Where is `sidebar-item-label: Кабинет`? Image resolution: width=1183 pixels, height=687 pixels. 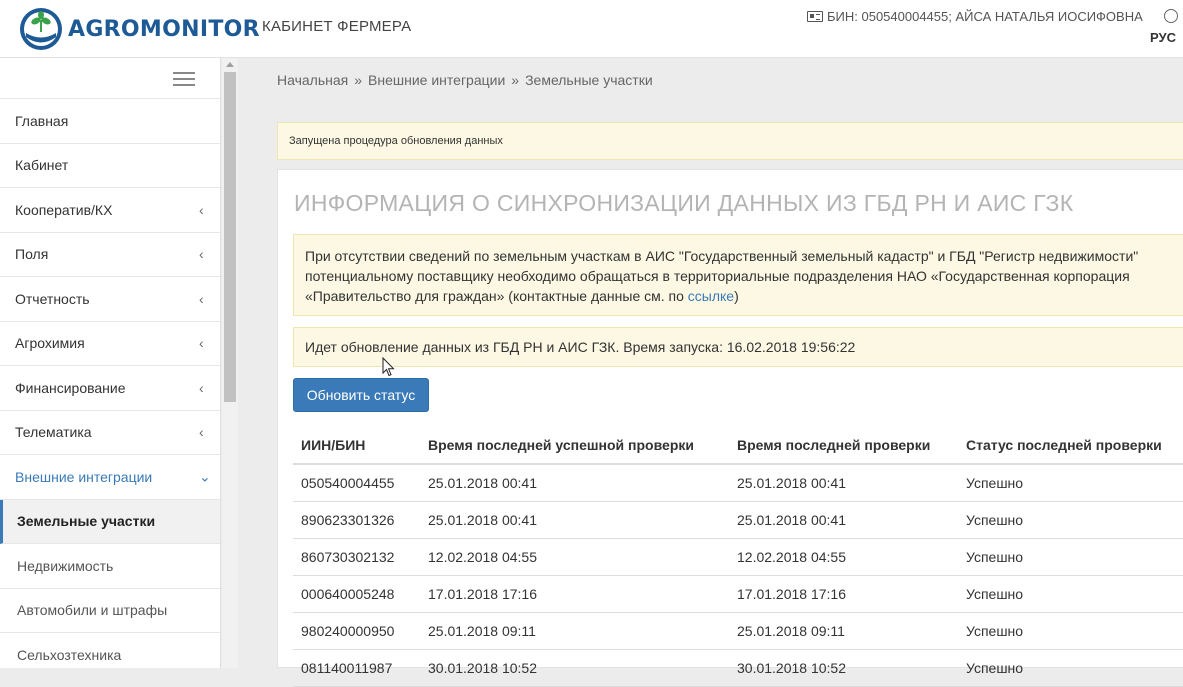 sidebar-item-label: Кабинет is located at coordinates (42, 165).